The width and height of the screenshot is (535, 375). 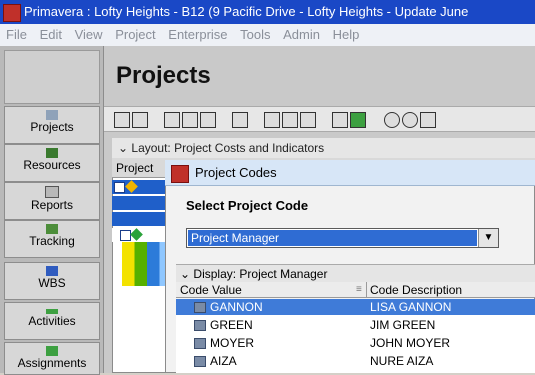 I want to click on project-code-select: Project Manager ▼, so click(x=342, y=238).